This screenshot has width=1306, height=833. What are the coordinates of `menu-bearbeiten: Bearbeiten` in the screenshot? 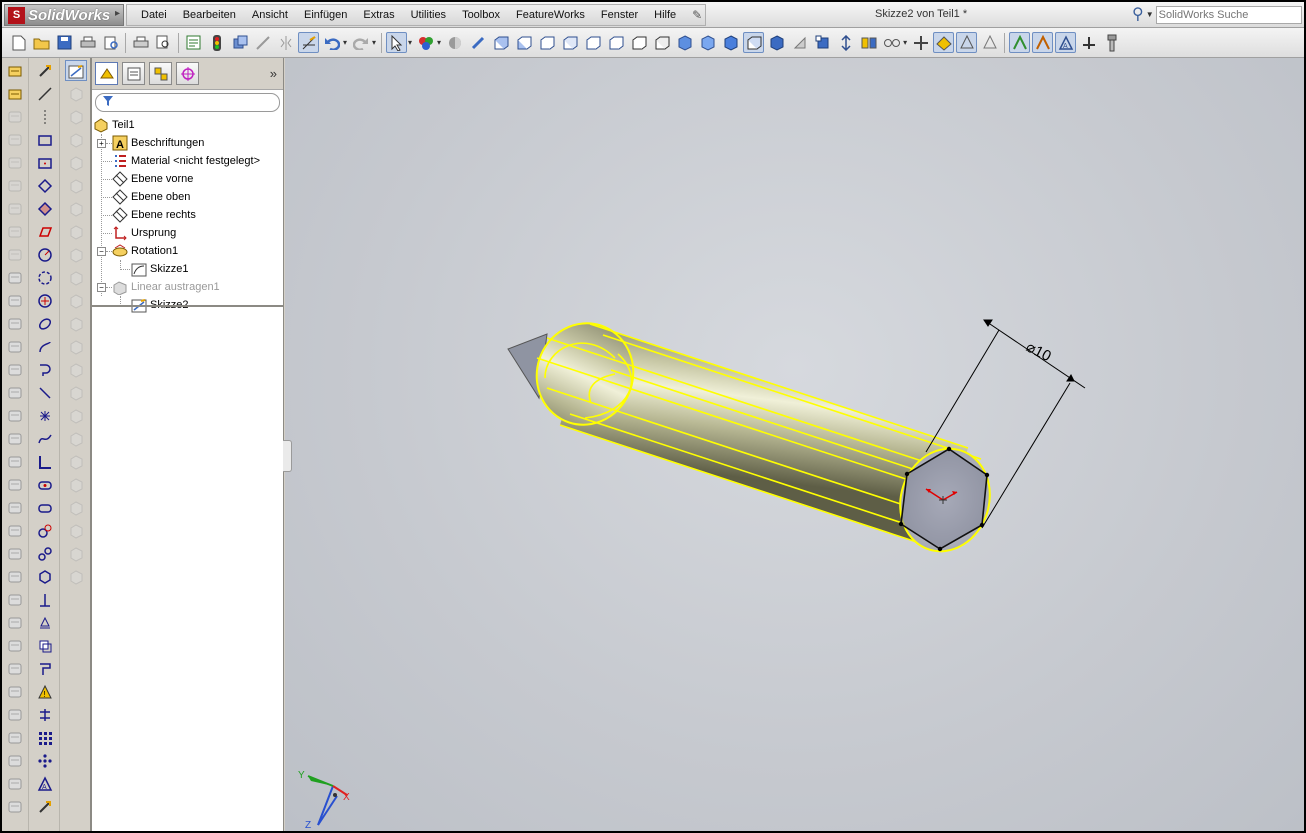 It's located at (209, 15).